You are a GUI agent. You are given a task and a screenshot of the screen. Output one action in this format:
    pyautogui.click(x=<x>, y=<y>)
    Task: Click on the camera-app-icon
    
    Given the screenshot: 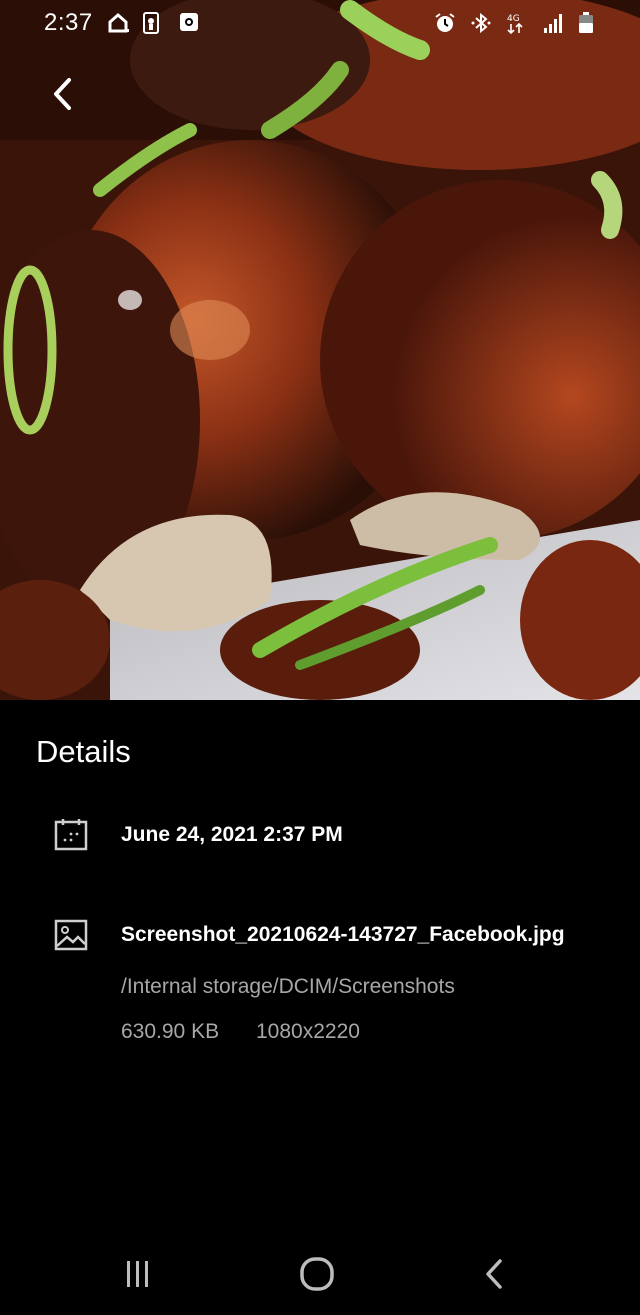 What is the action you would take?
    pyautogui.click(x=190, y=23)
    